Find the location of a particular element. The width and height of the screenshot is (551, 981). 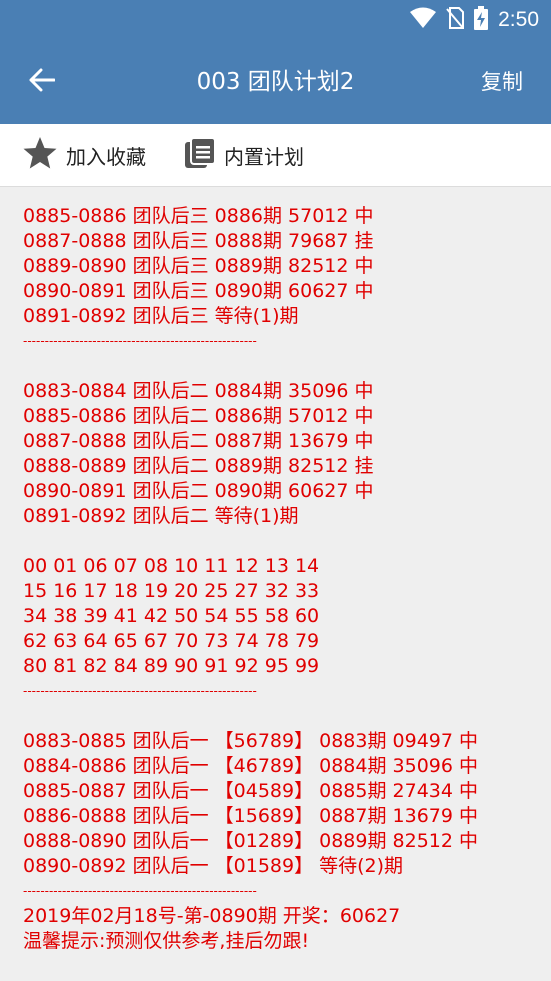

add-favorite-button: 加入收藏 is located at coordinates (84, 155).